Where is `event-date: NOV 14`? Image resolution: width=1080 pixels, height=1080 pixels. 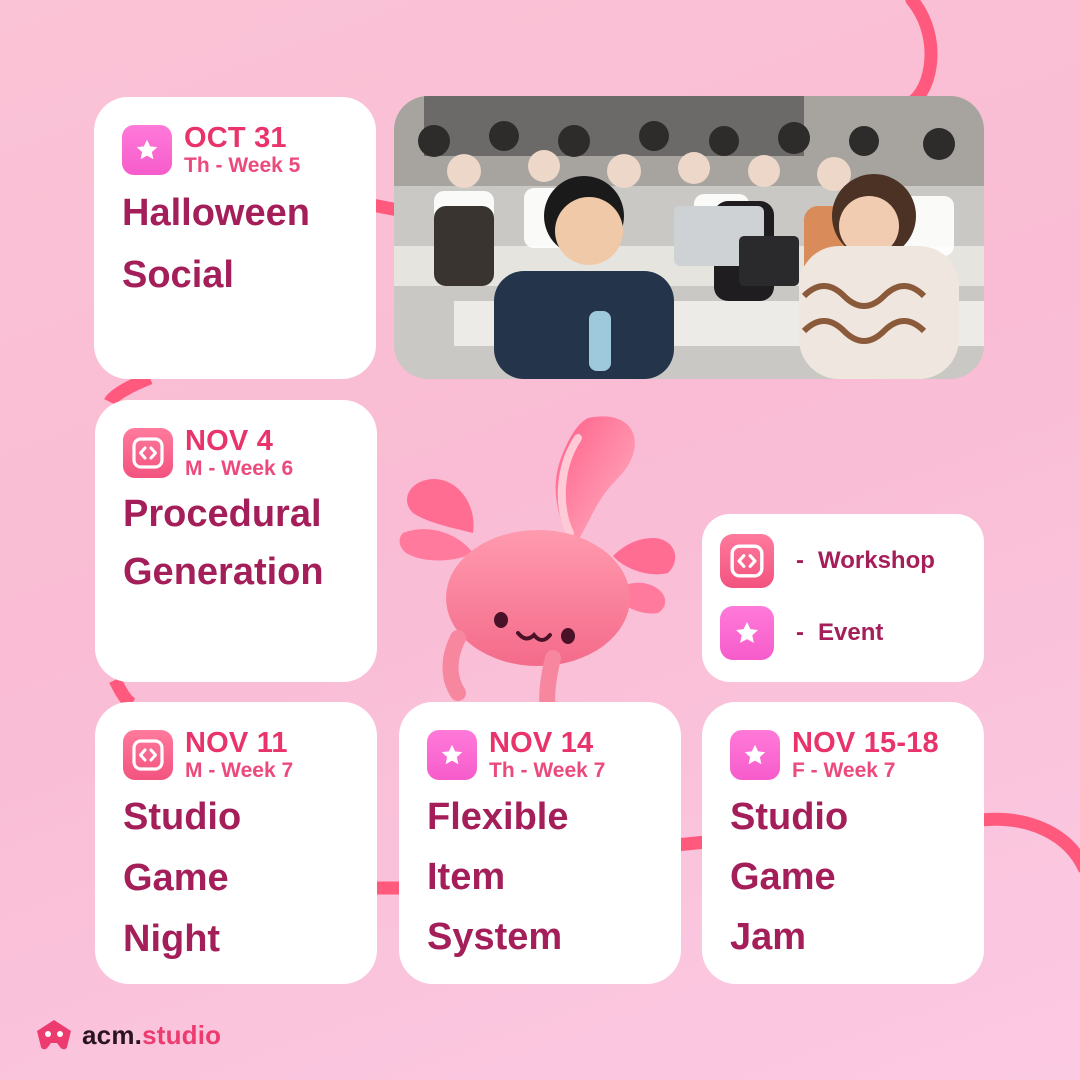
event-date: NOV 14 is located at coordinates (541, 743).